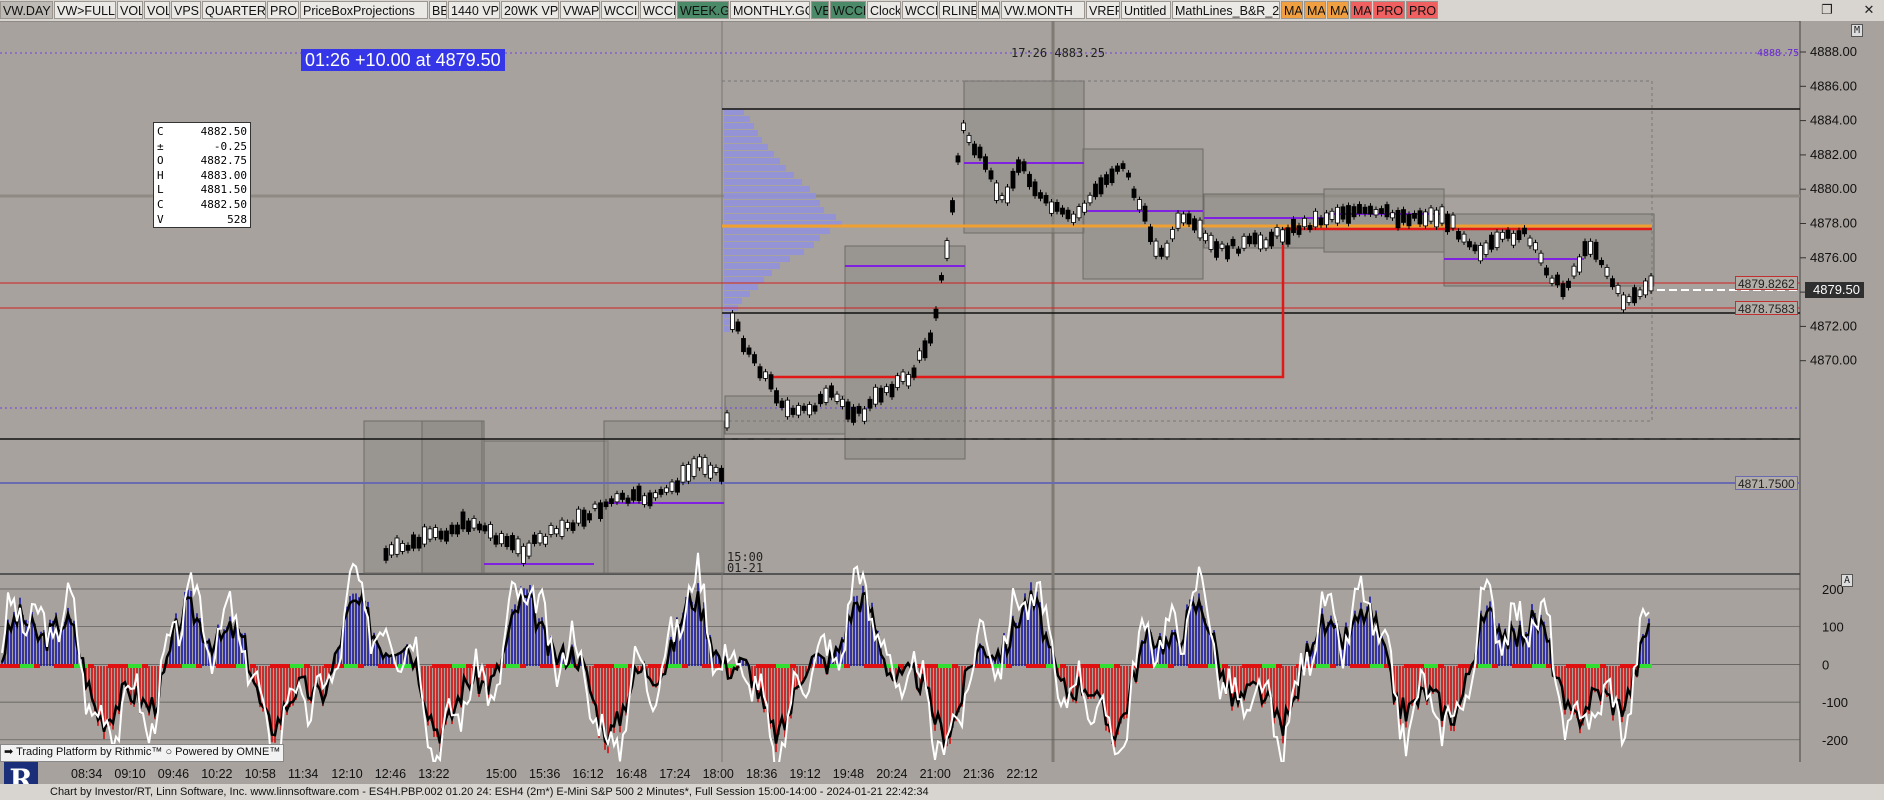 This screenshot has width=1884, height=800. What do you see at coordinates (1869, 10) in the screenshot?
I see `close-icon: ✕` at bounding box center [1869, 10].